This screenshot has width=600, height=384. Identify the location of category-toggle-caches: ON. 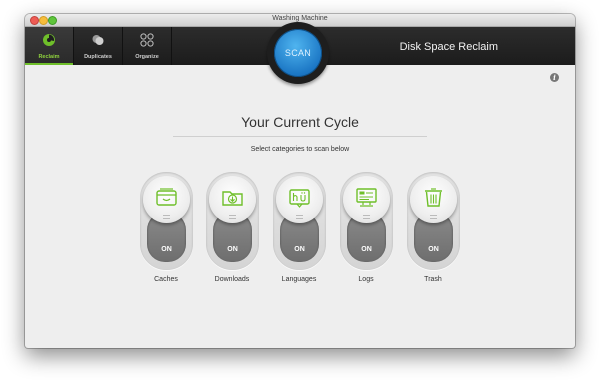
(166, 222).